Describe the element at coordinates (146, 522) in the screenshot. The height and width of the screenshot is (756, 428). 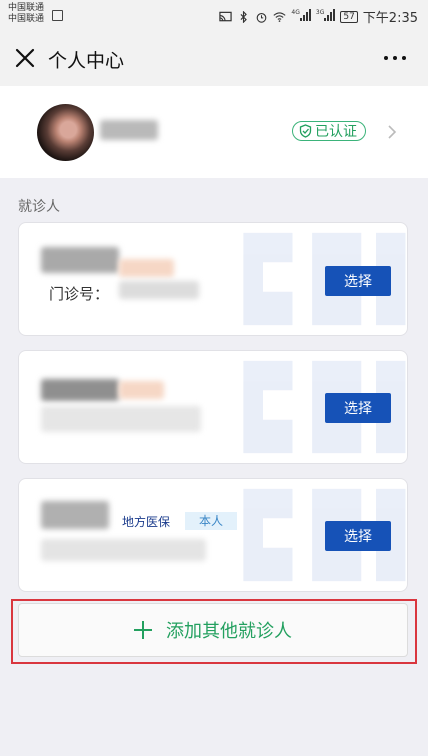
I see `insurance-tag: 地方医保` at that location.